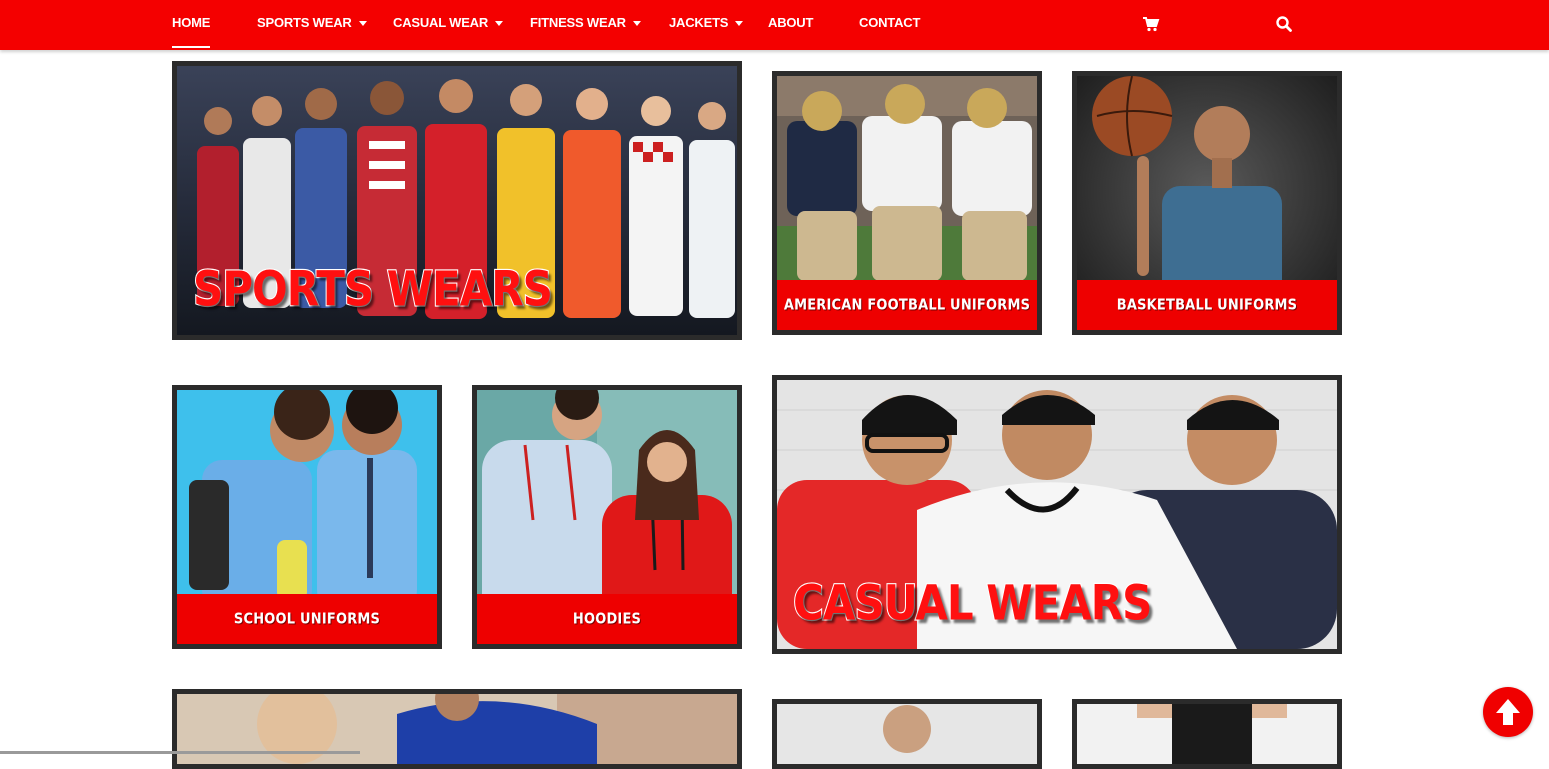 The image size is (1549, 769). I want to click on nav-about-label: ABOUT, so click(791, 22).